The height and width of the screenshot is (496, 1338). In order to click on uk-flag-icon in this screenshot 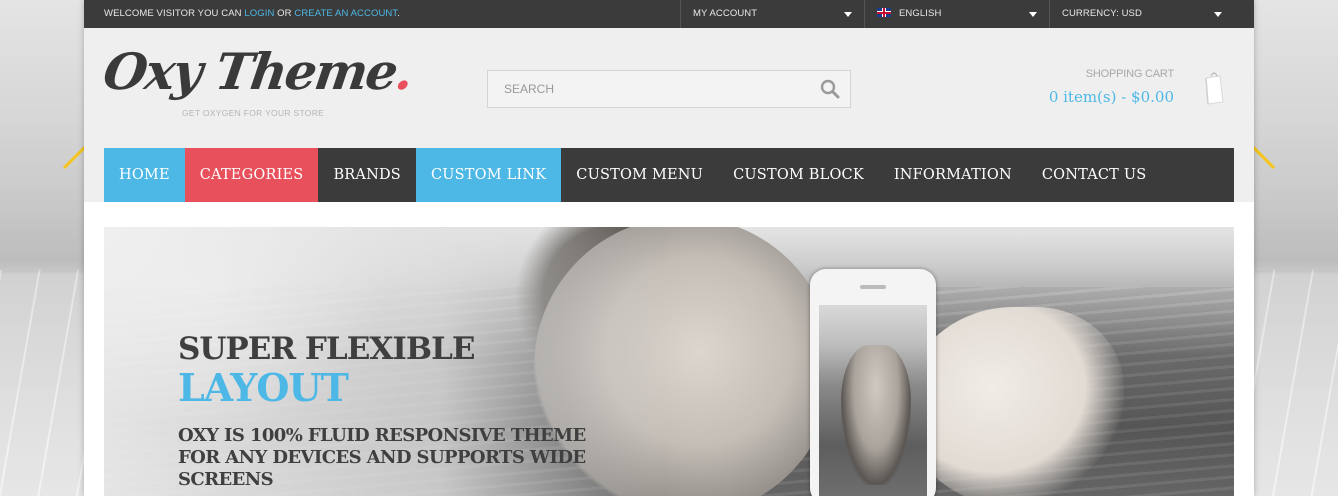, I will do `click(884, 12)`.